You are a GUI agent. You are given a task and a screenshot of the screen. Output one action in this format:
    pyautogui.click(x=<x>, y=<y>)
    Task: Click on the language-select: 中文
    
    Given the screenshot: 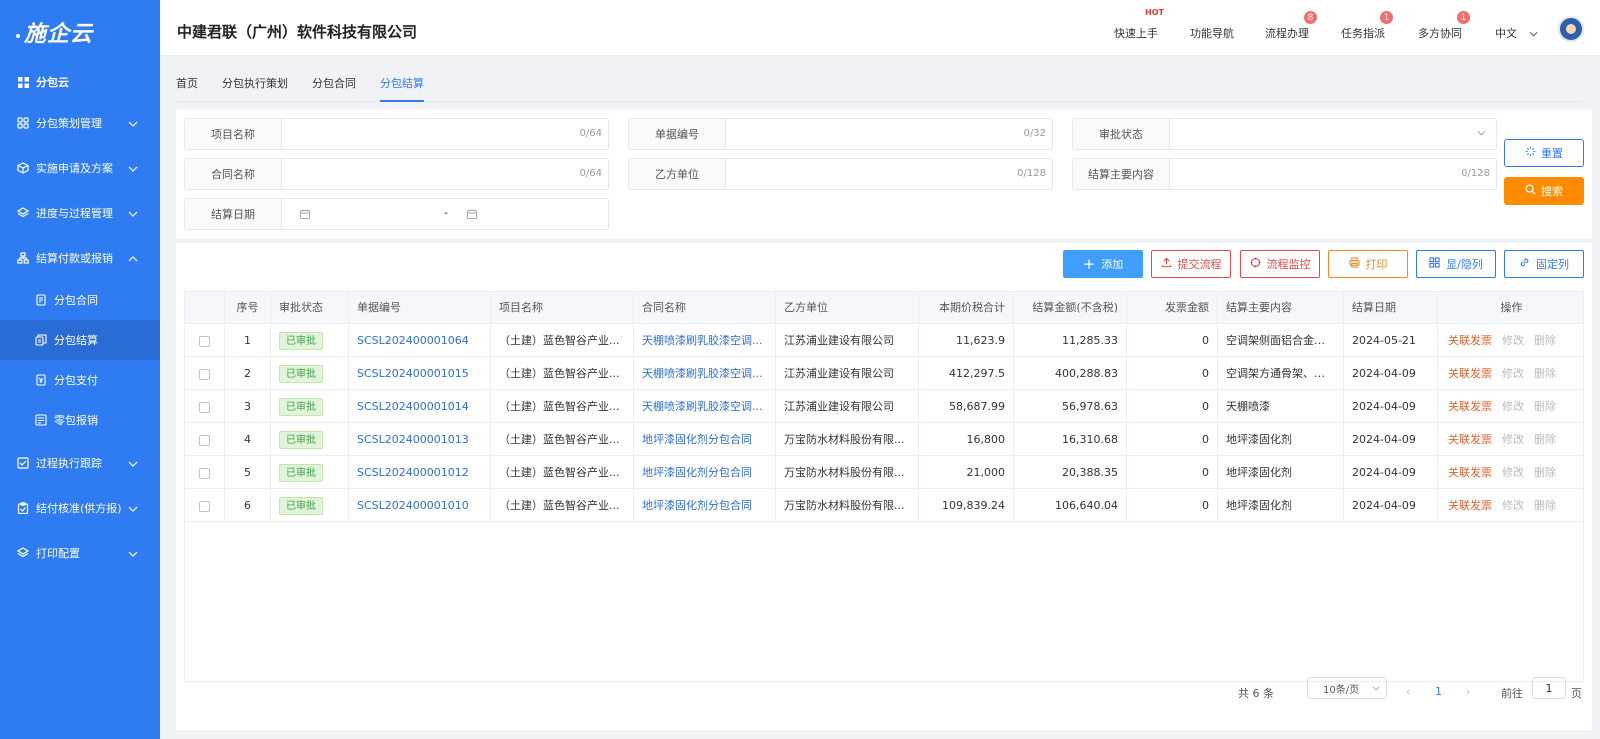 What is the action you would take?
    pyautogui.click(x=1516, y=33)
    